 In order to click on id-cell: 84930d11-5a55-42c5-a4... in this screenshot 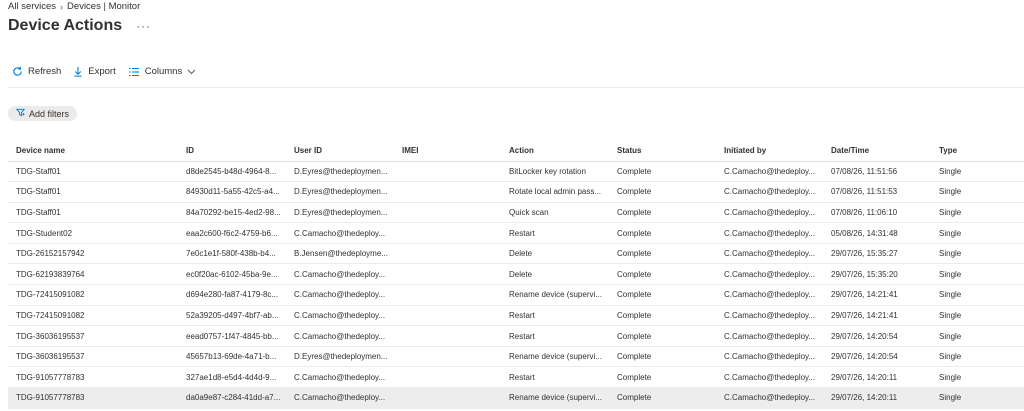, I will do `click(232, 192)`.